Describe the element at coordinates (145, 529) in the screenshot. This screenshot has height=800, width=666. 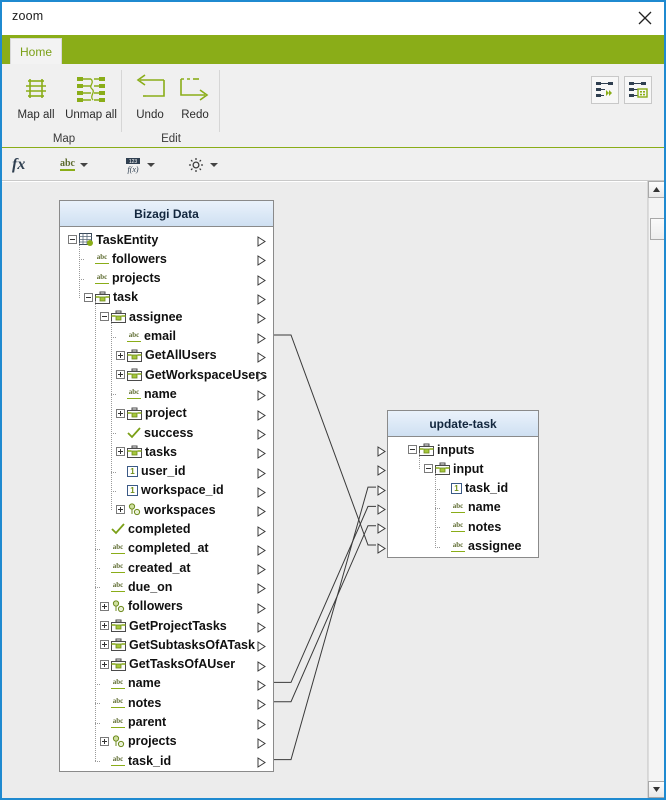
I see `tree-row: completed` at that location.